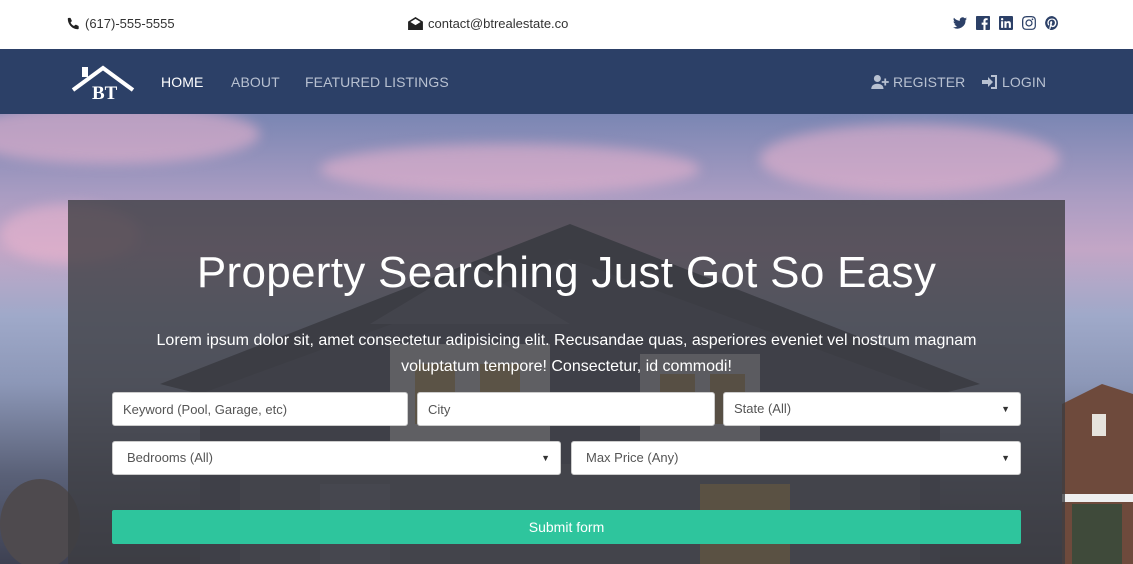 The width and height of the screenshot is (1133, 564). I want to click on contact-email: contact@btrealestate.co, so click(488, 23).